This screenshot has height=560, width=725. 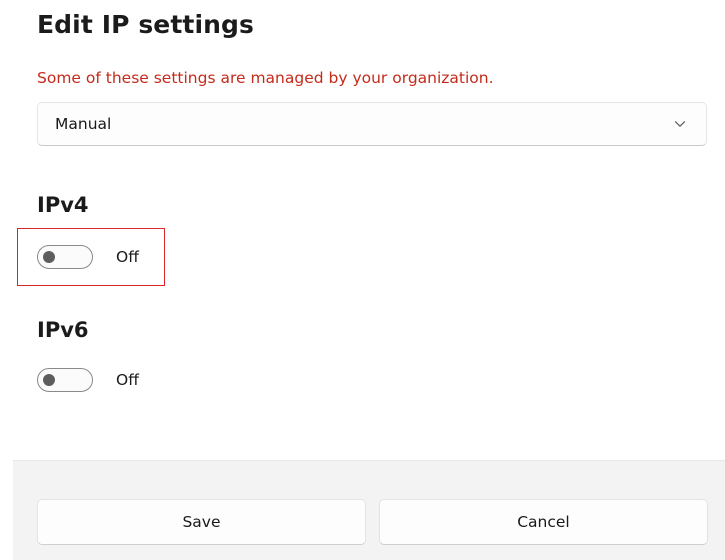 What do you see at coordinates (65, 257) in the screenshot?
I see `ipv4-toggle-switch` at bounding box center [65, 257].